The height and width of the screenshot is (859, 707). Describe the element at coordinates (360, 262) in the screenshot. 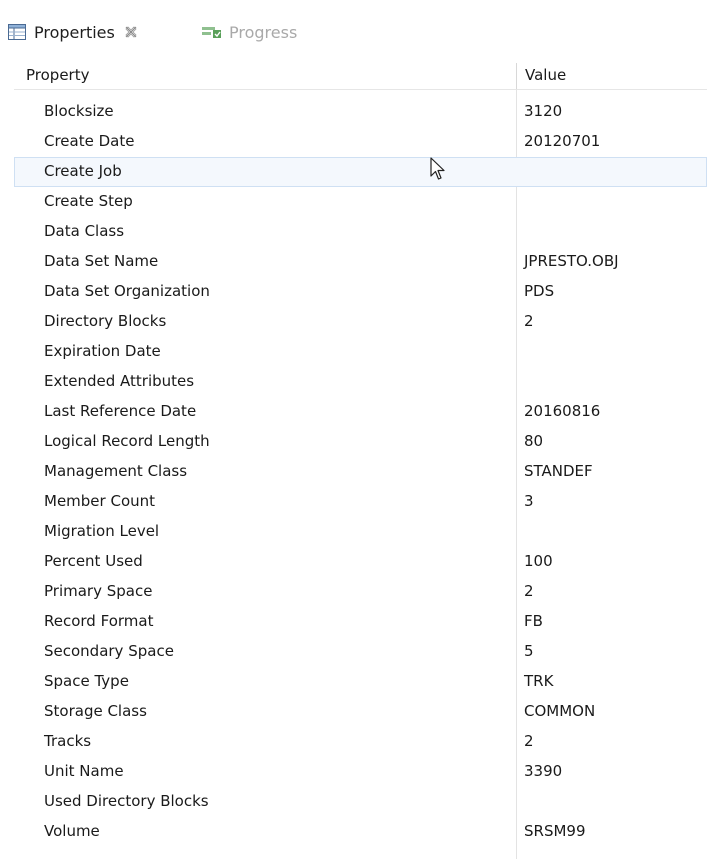

I see `table-row: Data Set Name JPRESTO.OBJ` at that location.